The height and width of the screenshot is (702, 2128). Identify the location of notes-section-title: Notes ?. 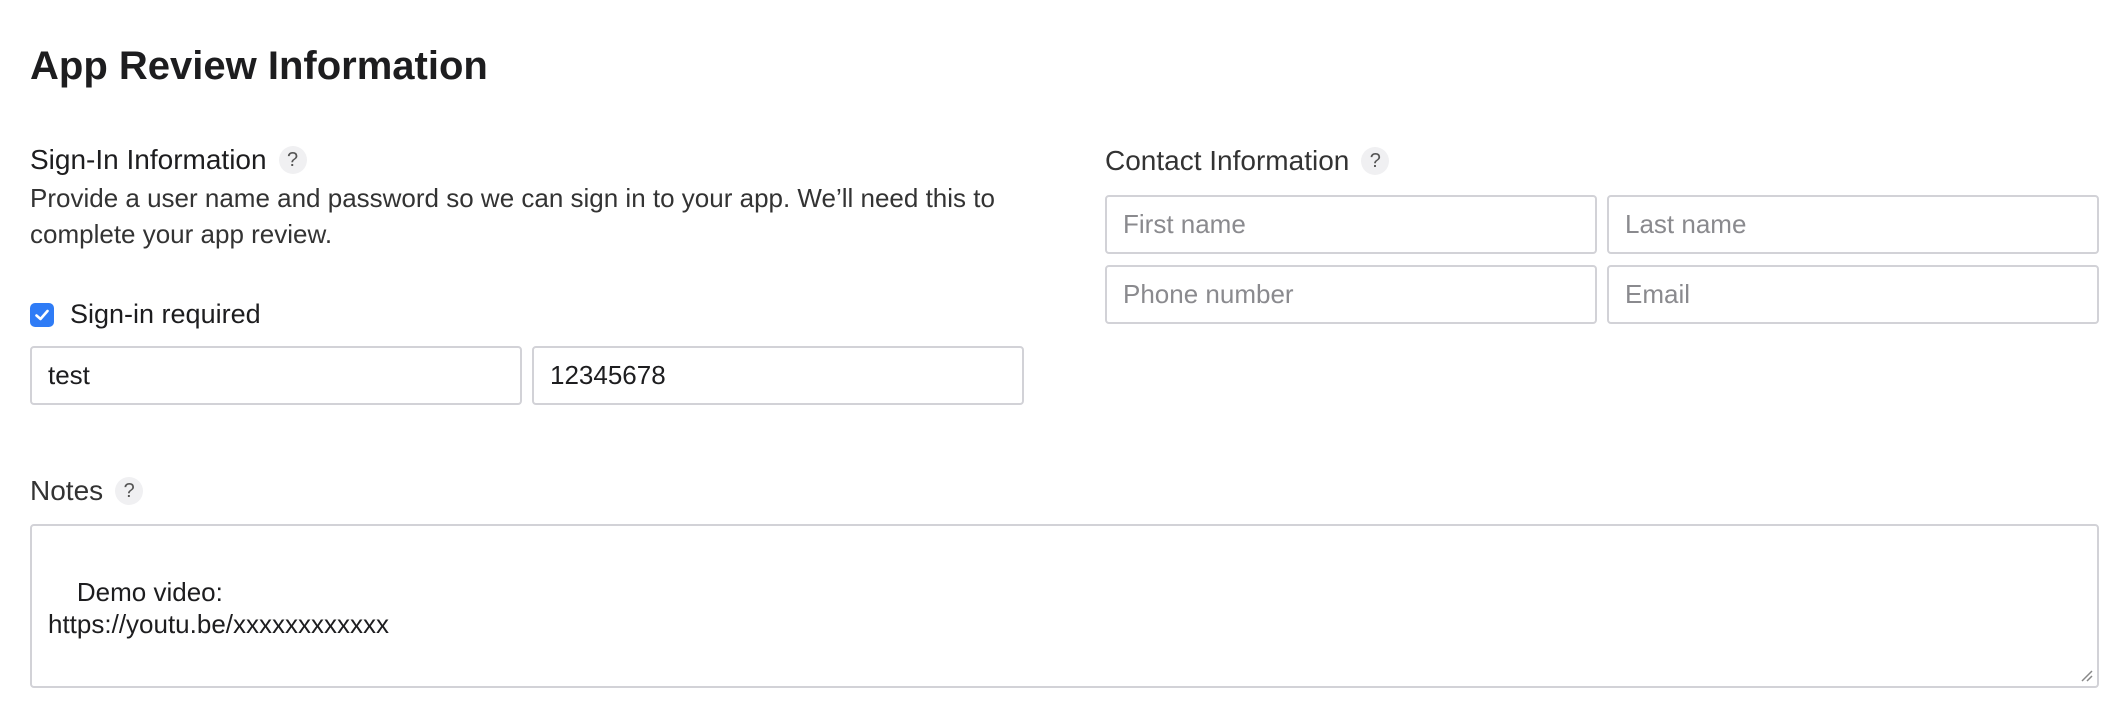
(87, 491).